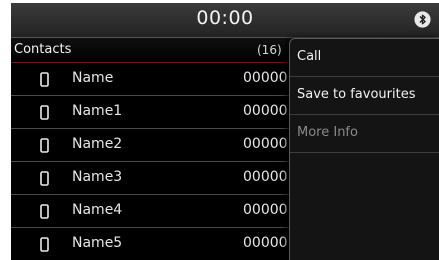  Describe the element at coordinates (97, 210) in the screenshot. I see `contact-name: Name4` at that location.